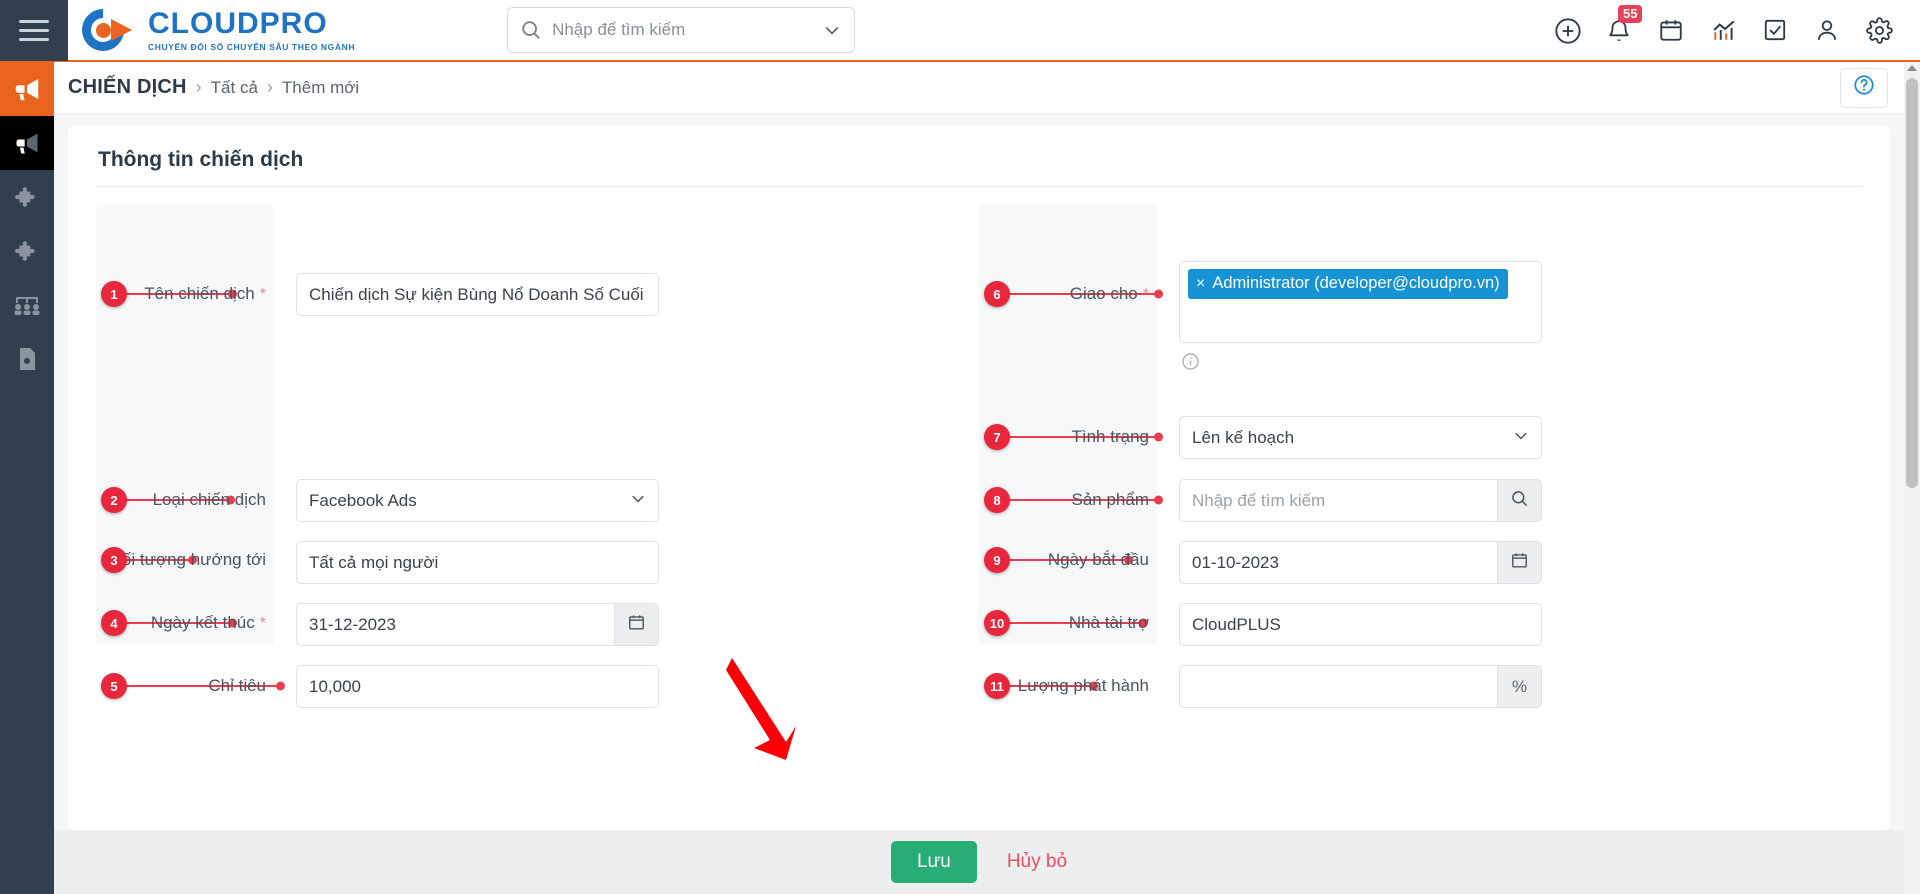 The width and height of the screenshot is (1920, 894). Describe the element at coordinates (1624, 24) in the screenshot. I see `bell-icon: 55` at that location.